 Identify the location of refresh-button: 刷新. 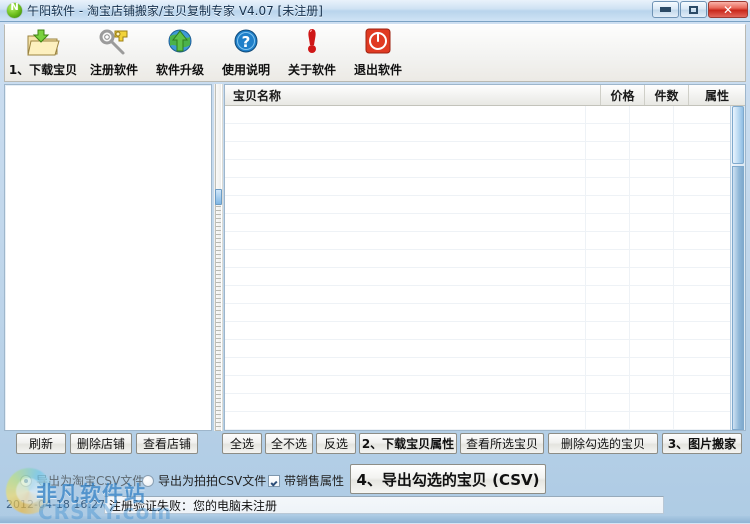
(41, 443).